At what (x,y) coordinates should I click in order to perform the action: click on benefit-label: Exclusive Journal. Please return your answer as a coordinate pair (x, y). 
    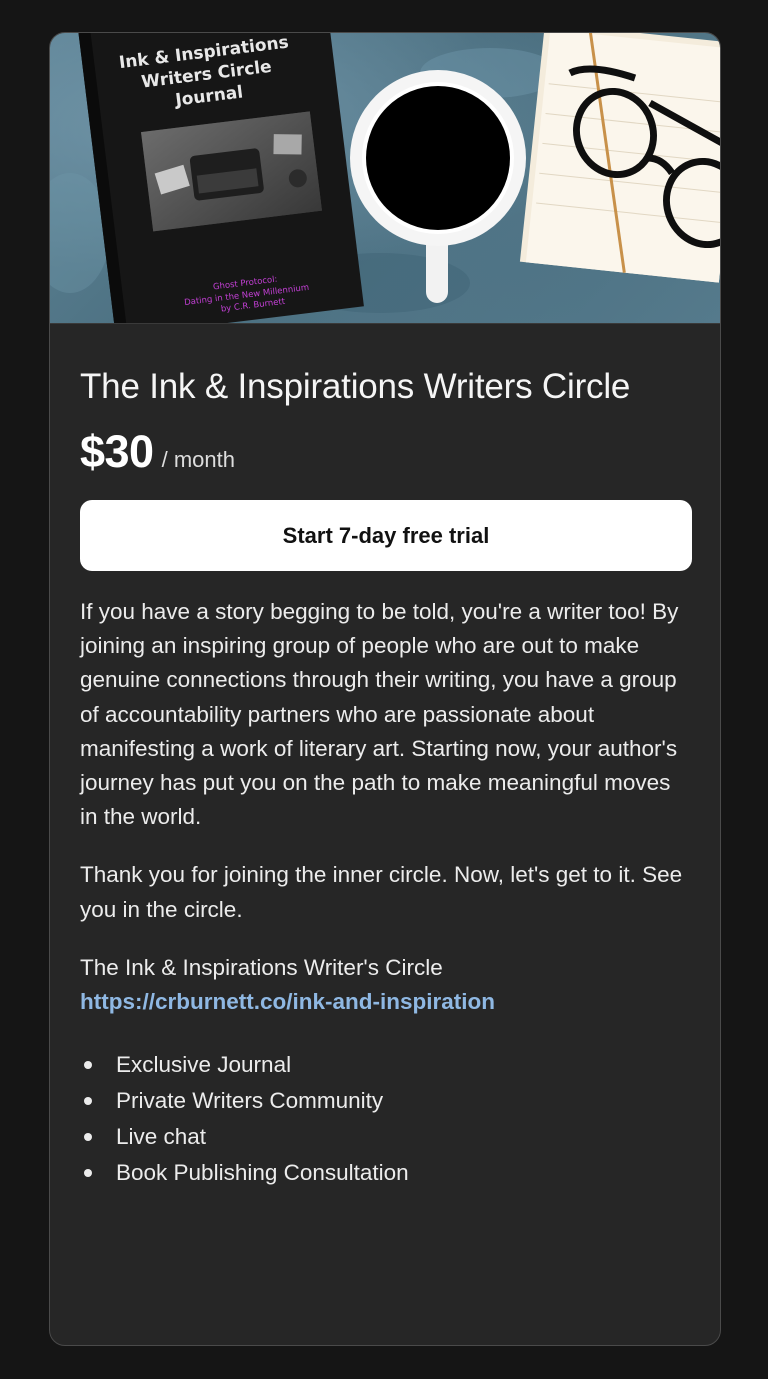
    Looking at the image, I should click on (204, 1065).